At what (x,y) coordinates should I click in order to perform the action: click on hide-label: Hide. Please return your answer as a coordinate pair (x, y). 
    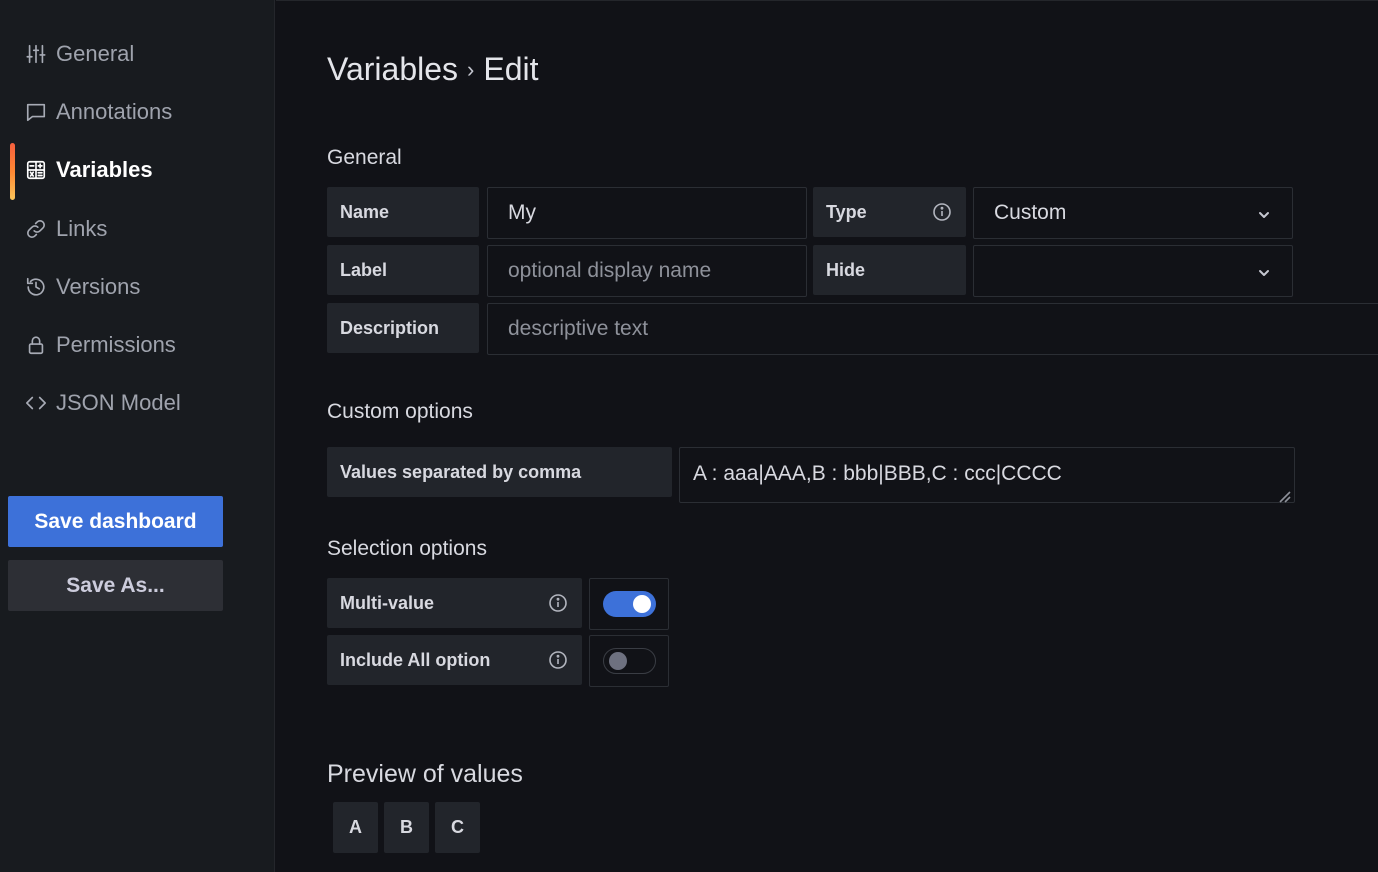
    Looking at the image, I should click on (889, 270).